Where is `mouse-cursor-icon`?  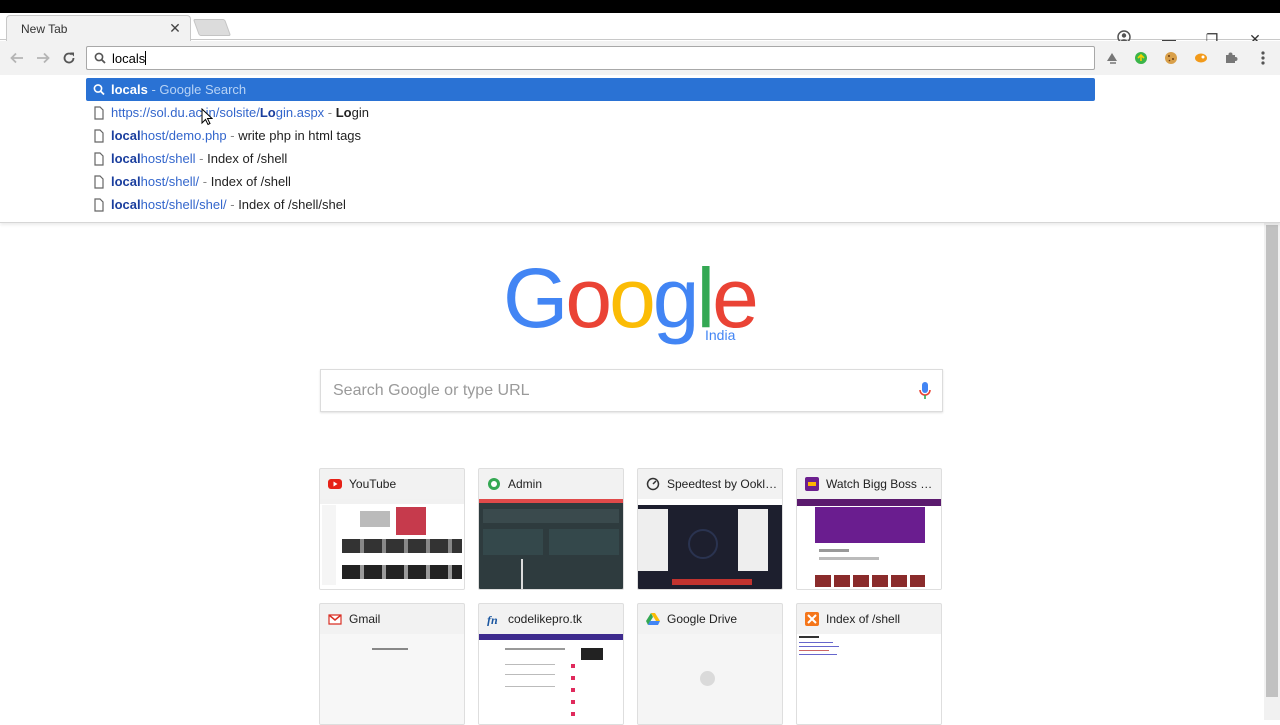 mouse-cursor-icon is located at coordinates (207, 117).